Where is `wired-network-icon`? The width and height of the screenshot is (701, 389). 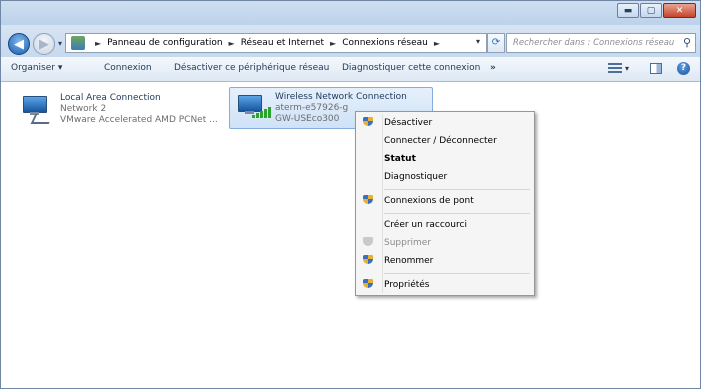
wired-network-icon is located at coordinates (37, 109).